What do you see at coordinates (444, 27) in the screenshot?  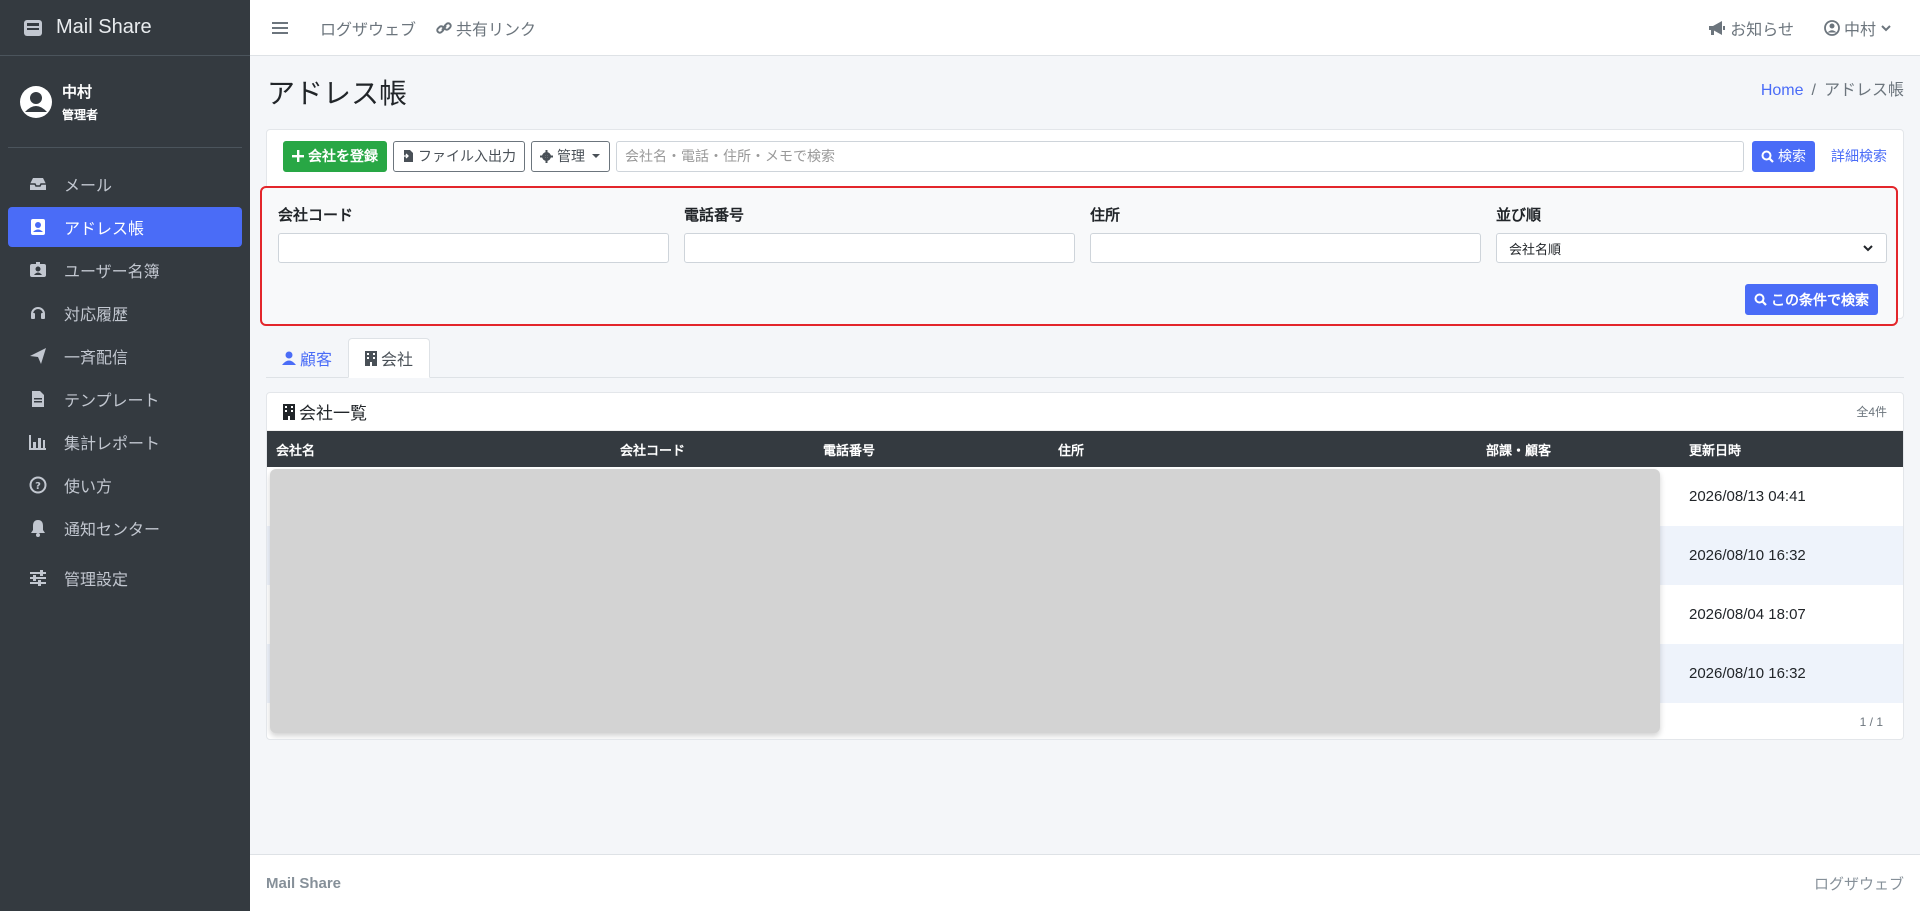 I see `link-icon` at bounding box center [444, 27].